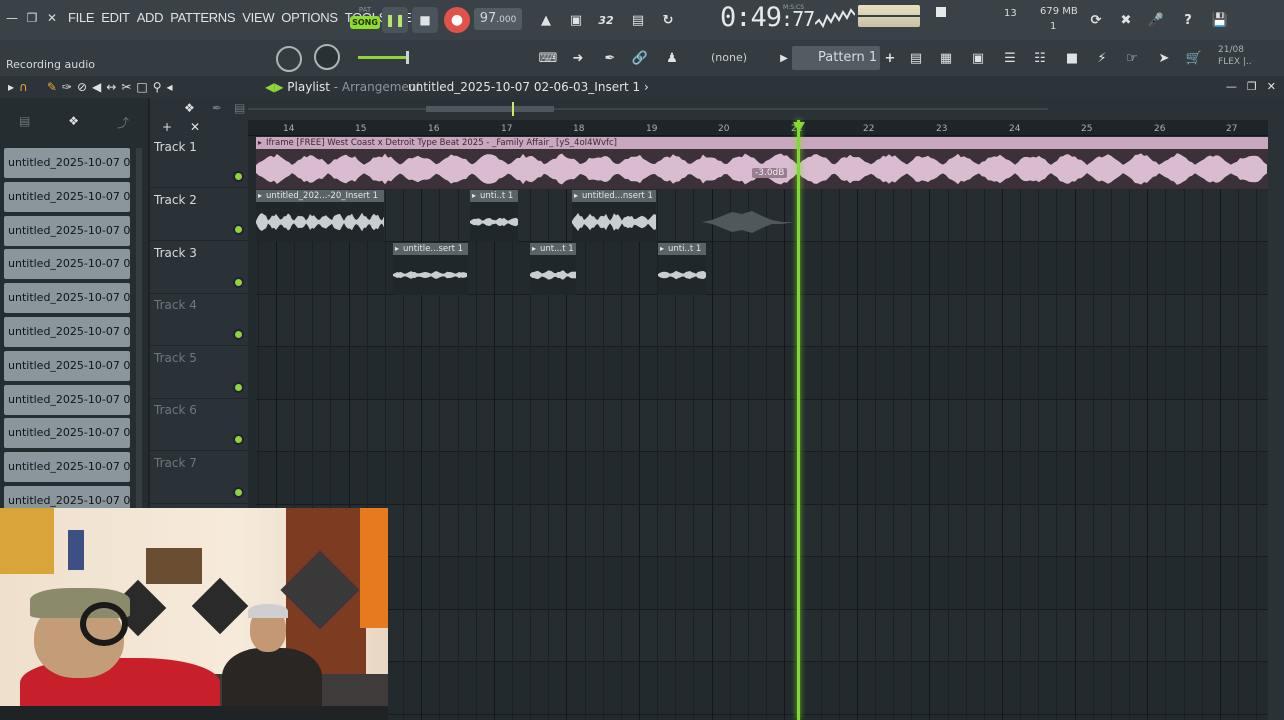 The width and height of the screenshot is (1284, 720). I want to click on link-icon: 🔗, so click(640, 58).